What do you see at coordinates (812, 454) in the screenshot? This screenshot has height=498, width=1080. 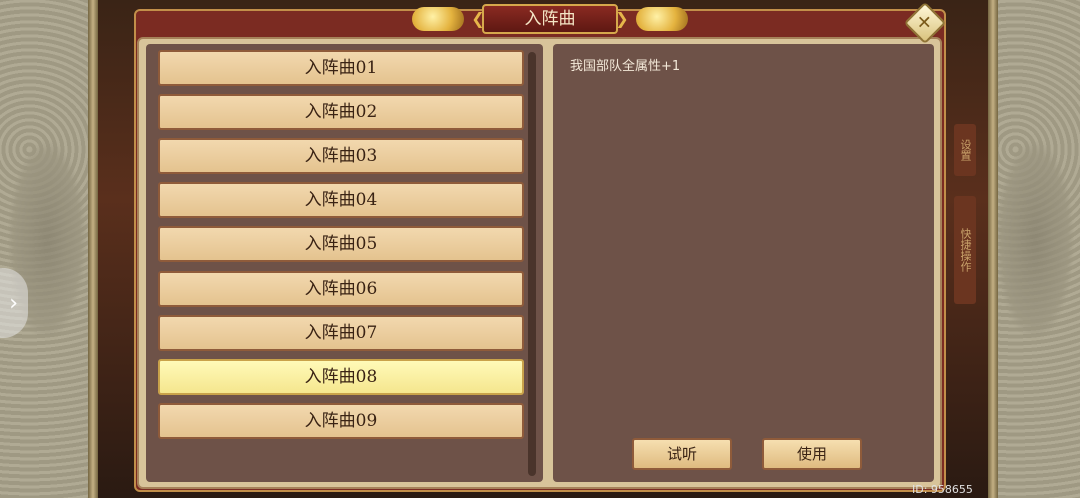 I see `use-button: 使用` at bounding box center [812, 454].